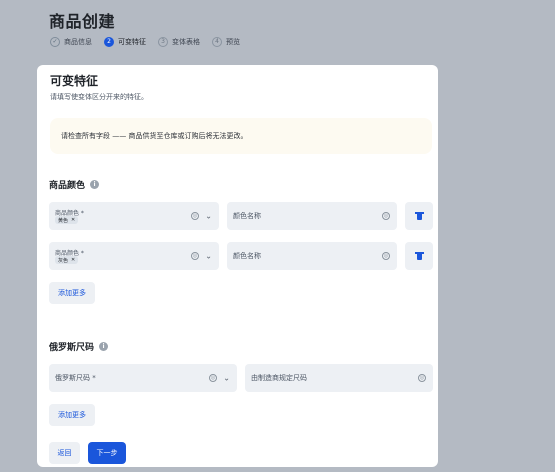  What do you see at coordinates (134, 256) in the screenshot?
I see `color-select: 商品颜色 * 灰色 ✕ ◎ ⌄` at bounding box center [134, 256].